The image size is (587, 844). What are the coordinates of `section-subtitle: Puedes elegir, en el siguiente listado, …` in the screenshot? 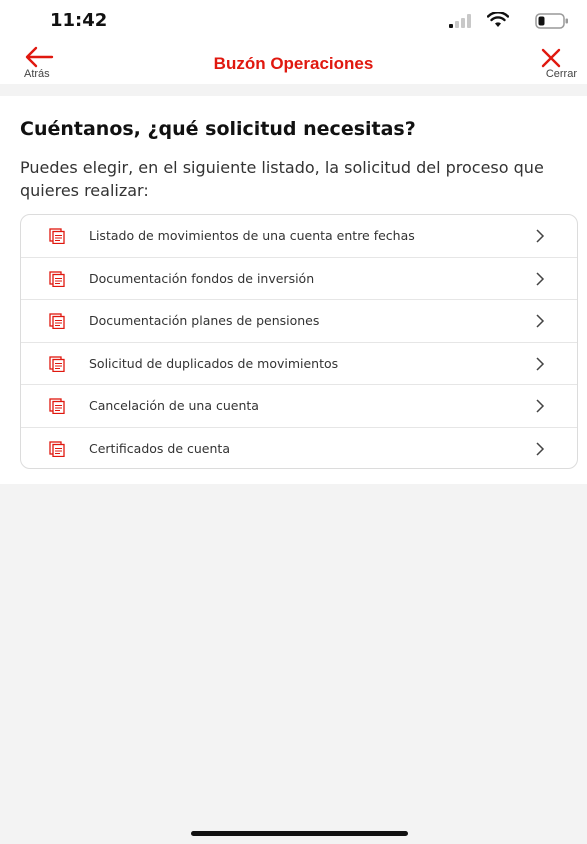 It's located at (282, 179).